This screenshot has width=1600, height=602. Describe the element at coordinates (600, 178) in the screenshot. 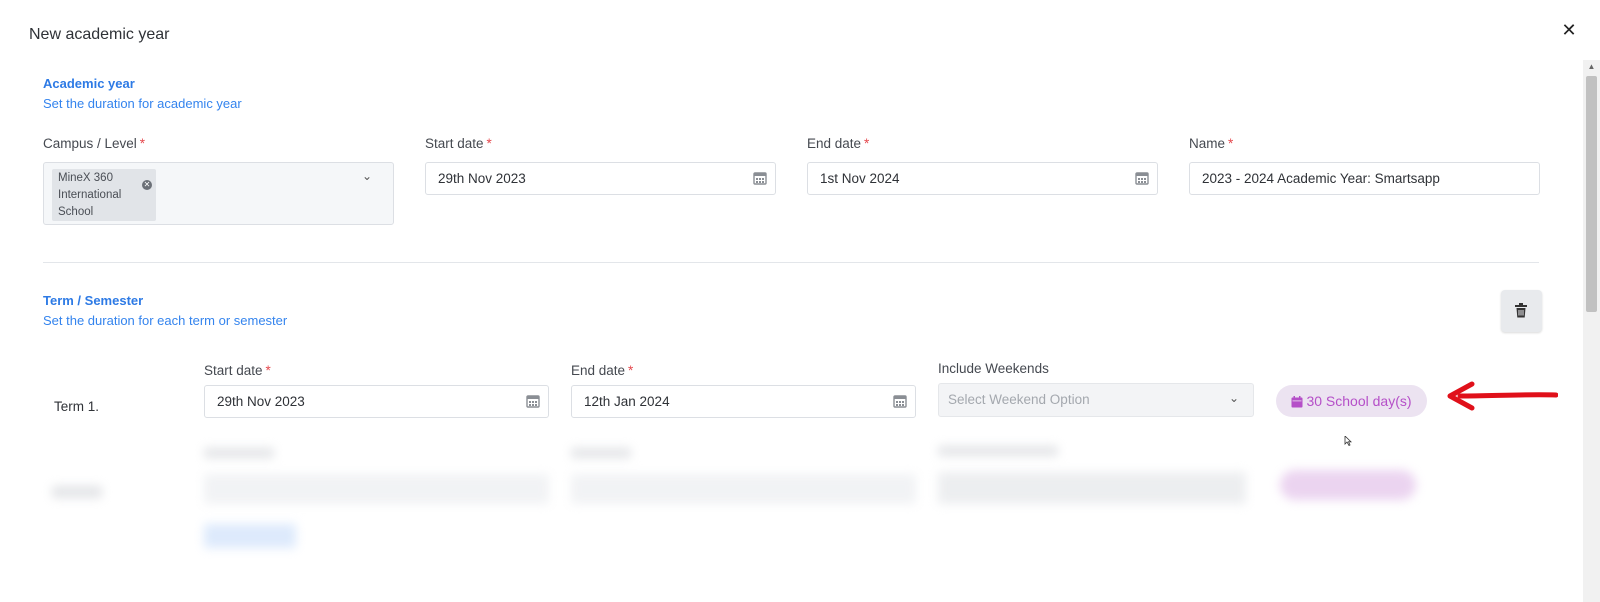

I see `start-date-input: 29th Nov 2023` at that location.